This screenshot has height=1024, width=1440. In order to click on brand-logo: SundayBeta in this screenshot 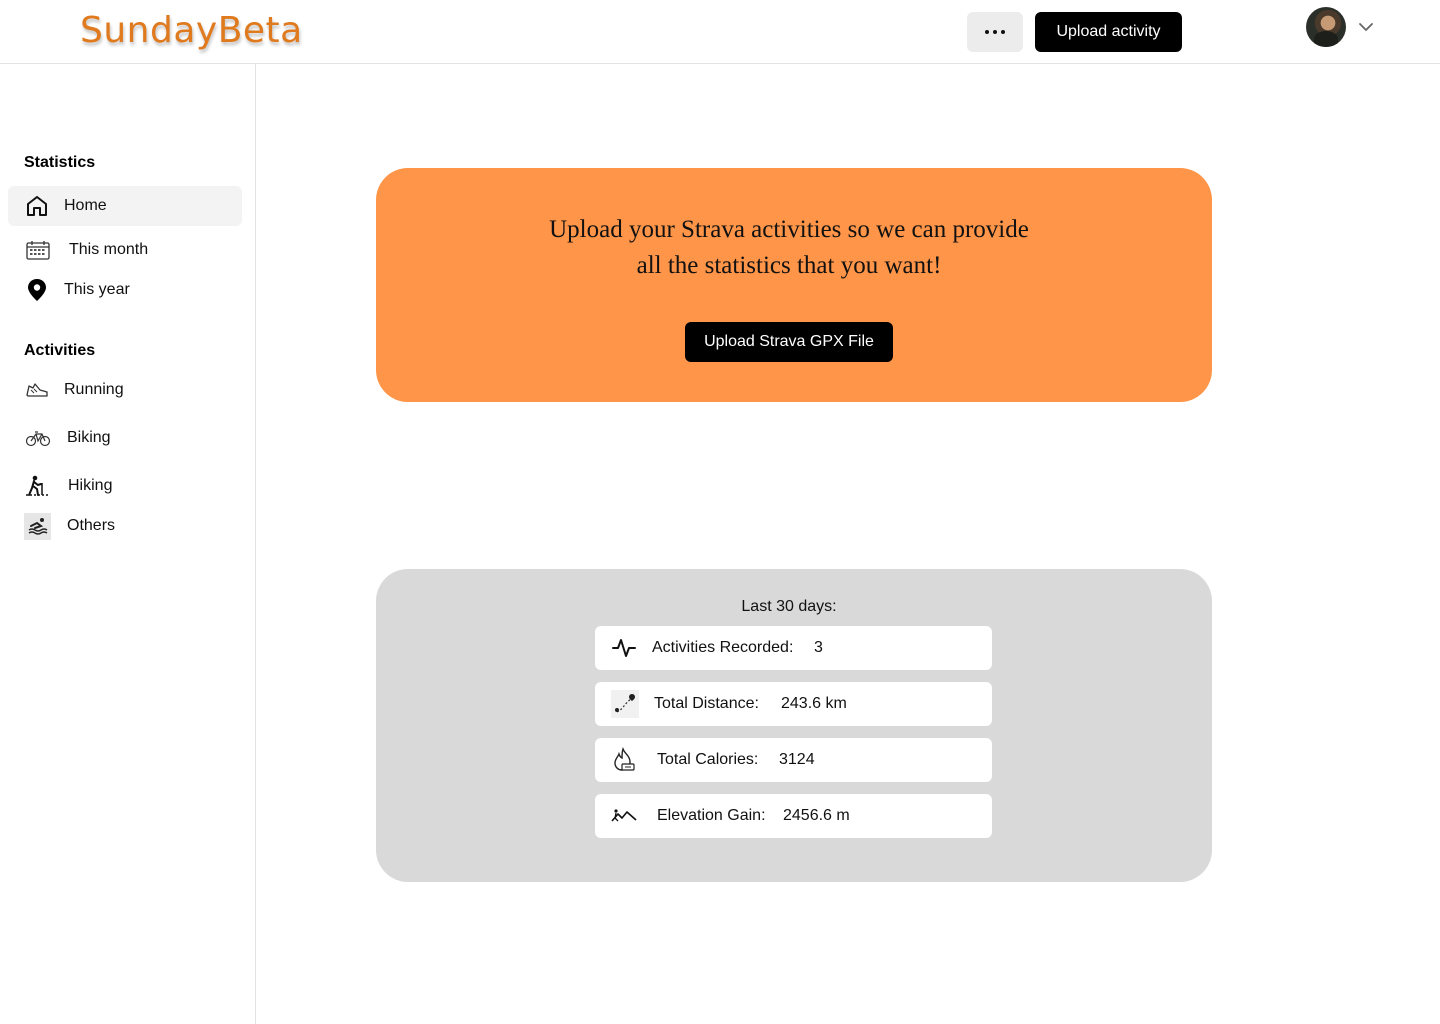, I will do `click(191, 30)`.